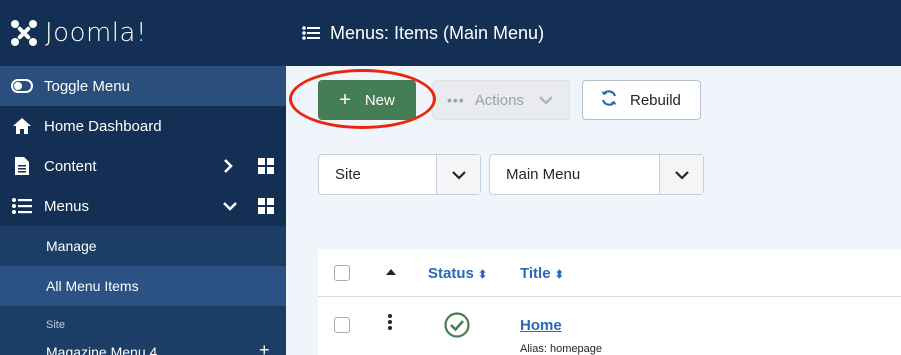 This screenshot has width=901, height=355. What do you see at coordinates (143, 166) in the screenshot?
I see `sidebar-item-content: Content` at bounding box center [143, 166].